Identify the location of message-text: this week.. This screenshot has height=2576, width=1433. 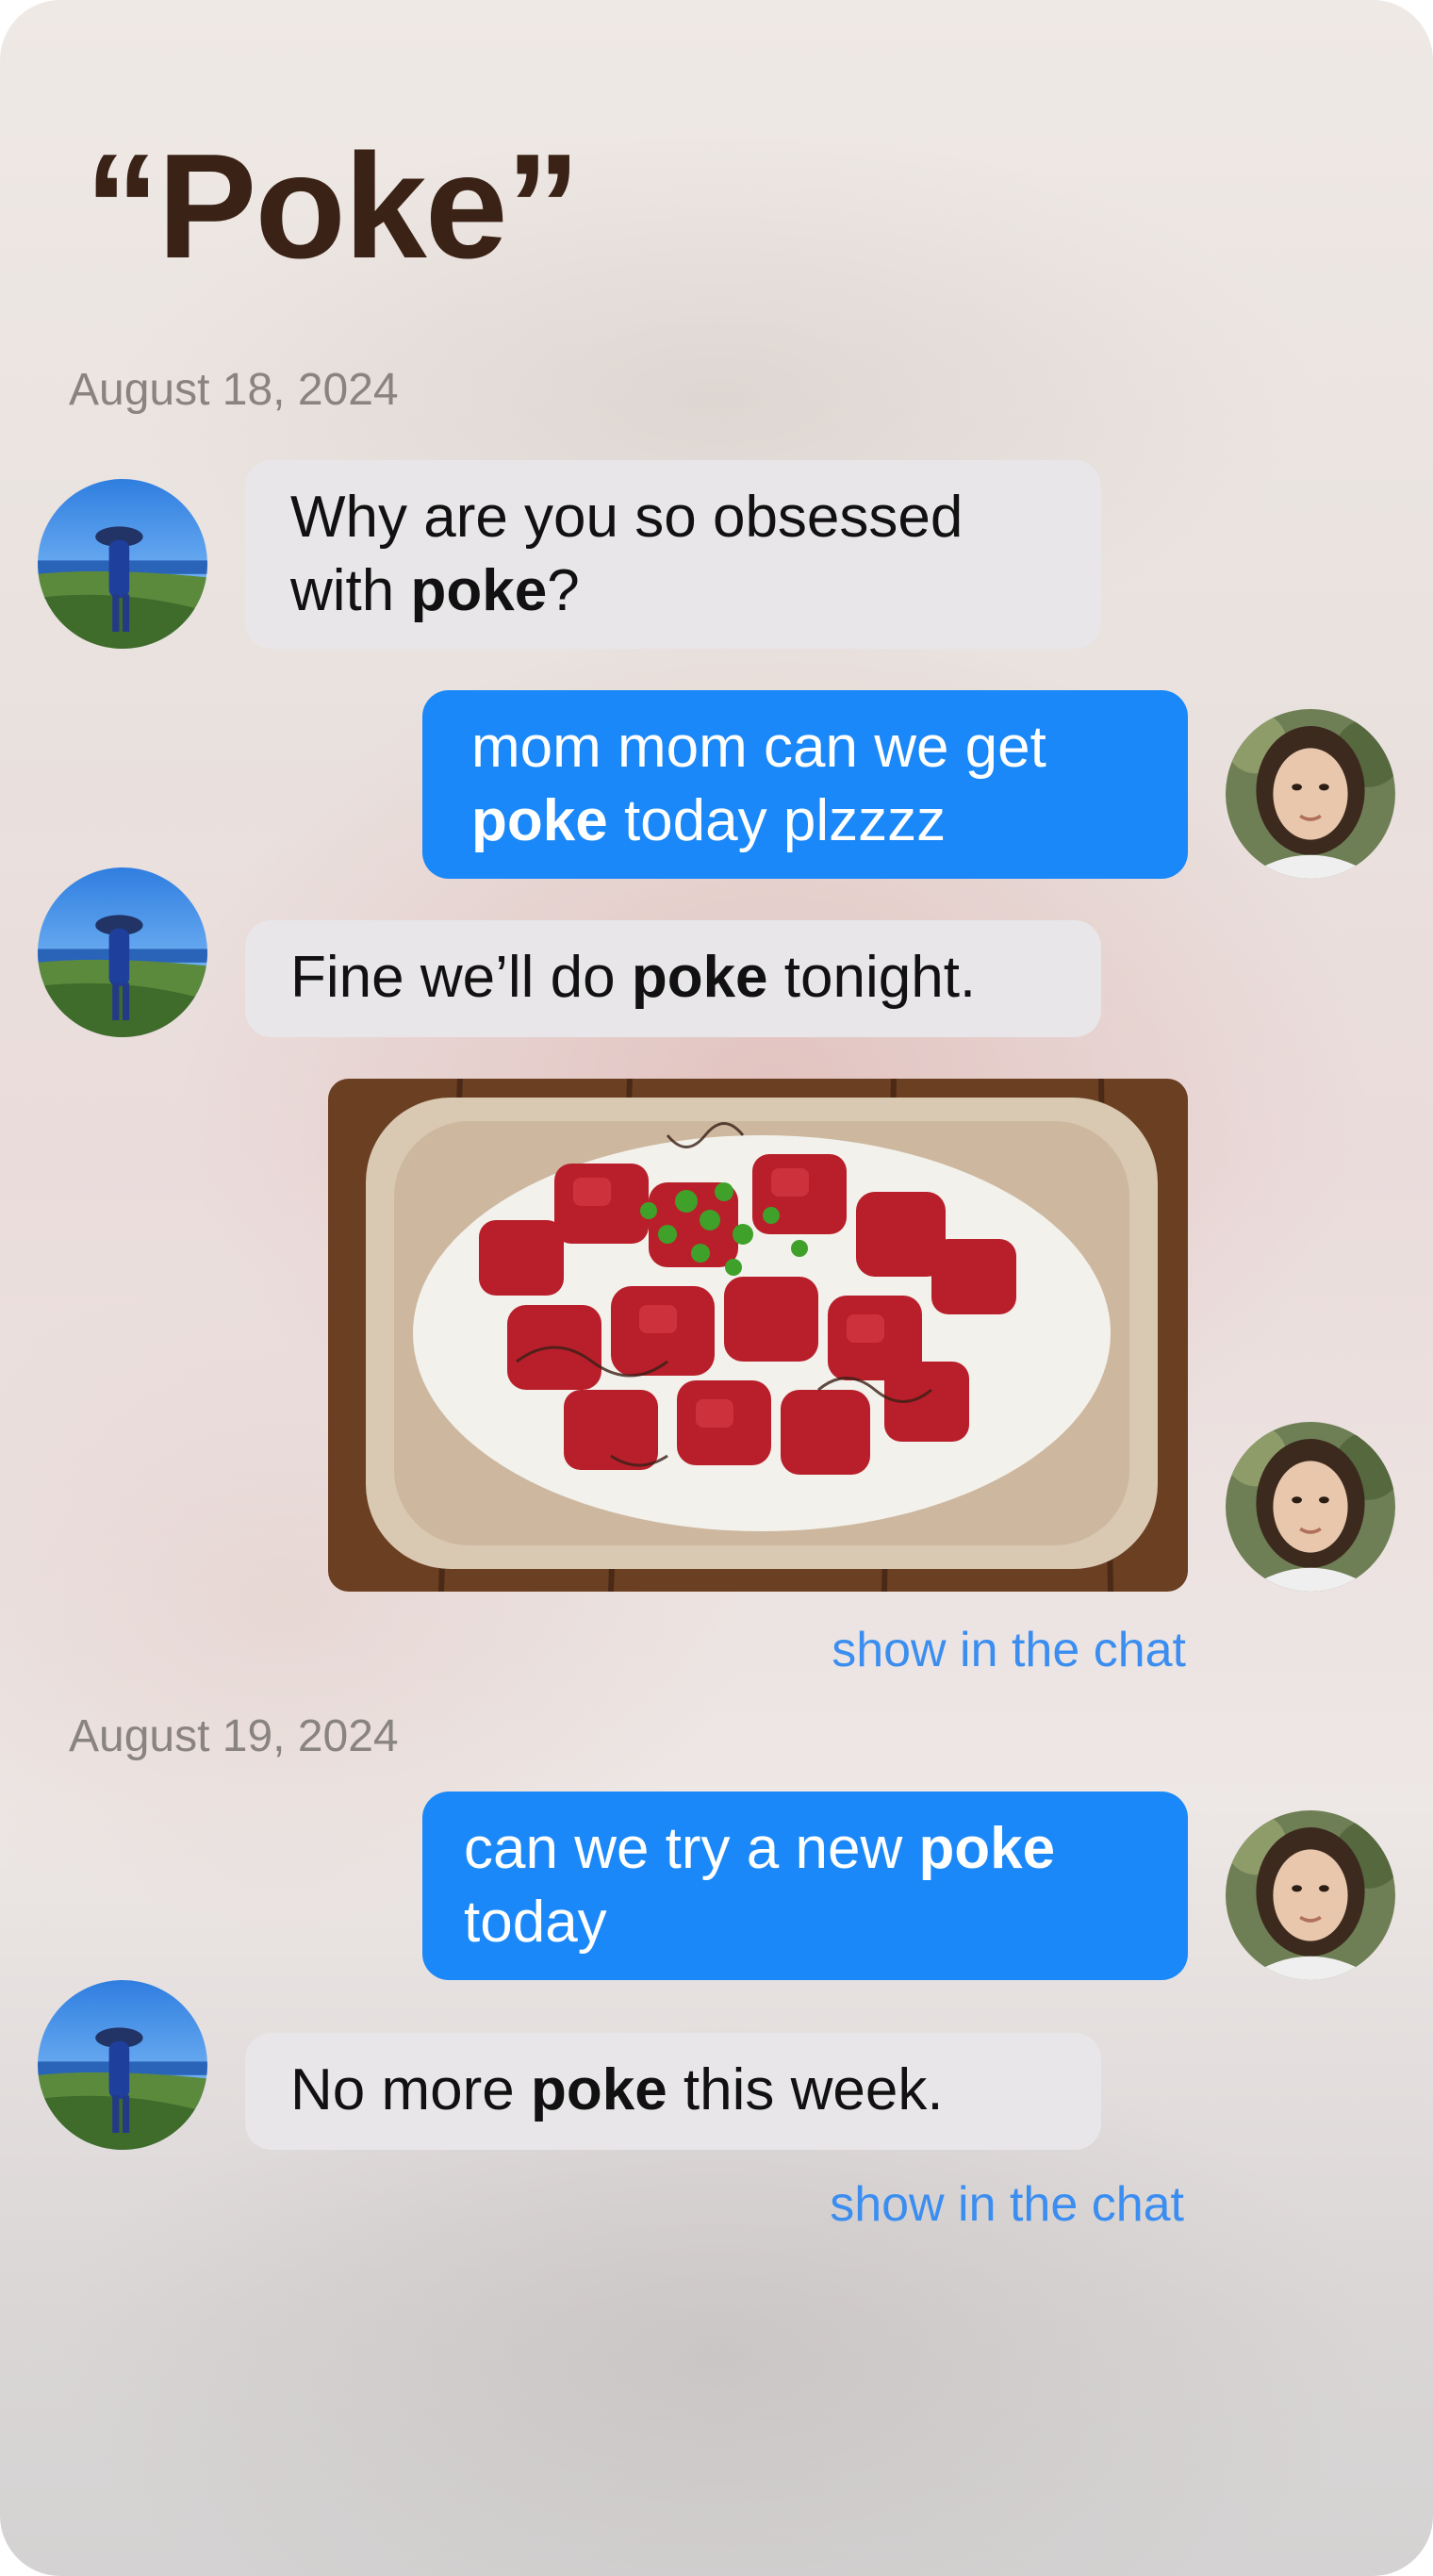
(805, 2089).